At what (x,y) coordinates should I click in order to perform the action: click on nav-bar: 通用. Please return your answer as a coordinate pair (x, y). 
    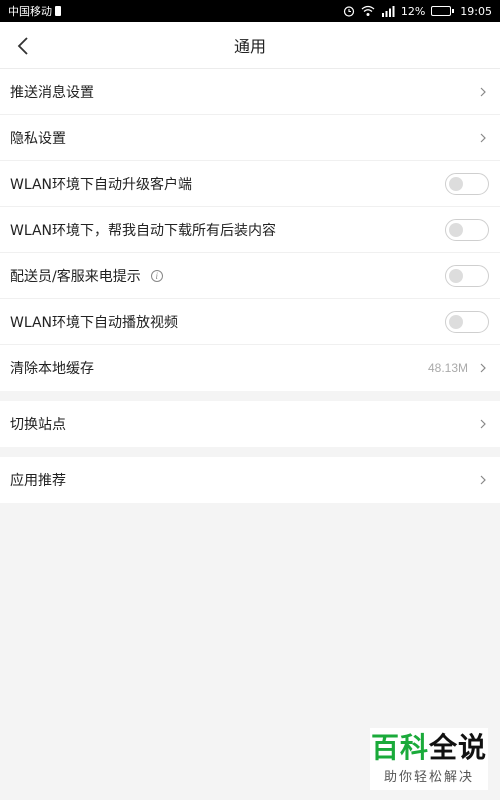
    Looking at the image, I should click on (250, 45).